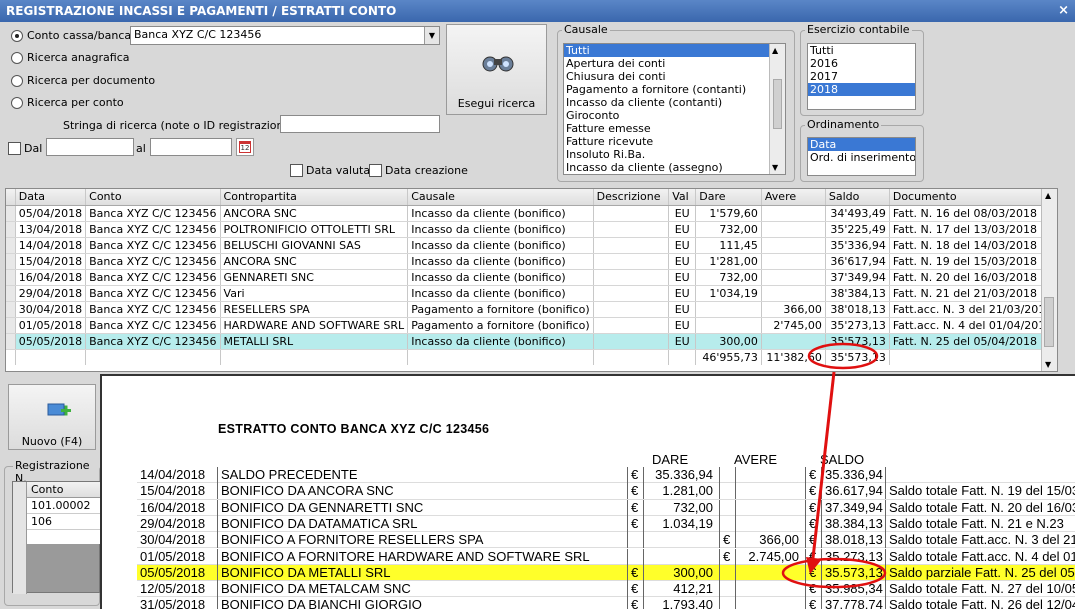  What do you see at coordinates (52, 417) in the screenshot?
I see `new-button: Nuovo (F4)` at bounding box center [52, 417].